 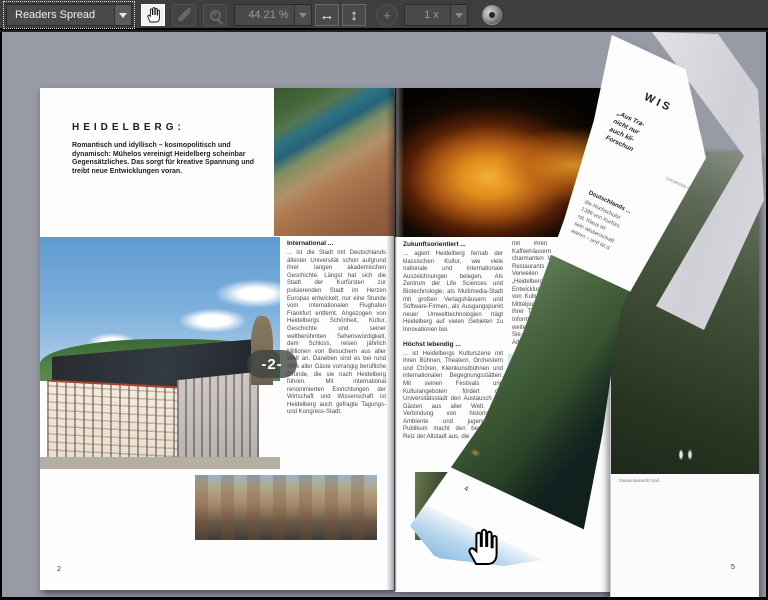 What do you see at coordinates (272, 364) in the screenshot?
I see `page-flip-badge: -2-` at bounding box center [272, 364].